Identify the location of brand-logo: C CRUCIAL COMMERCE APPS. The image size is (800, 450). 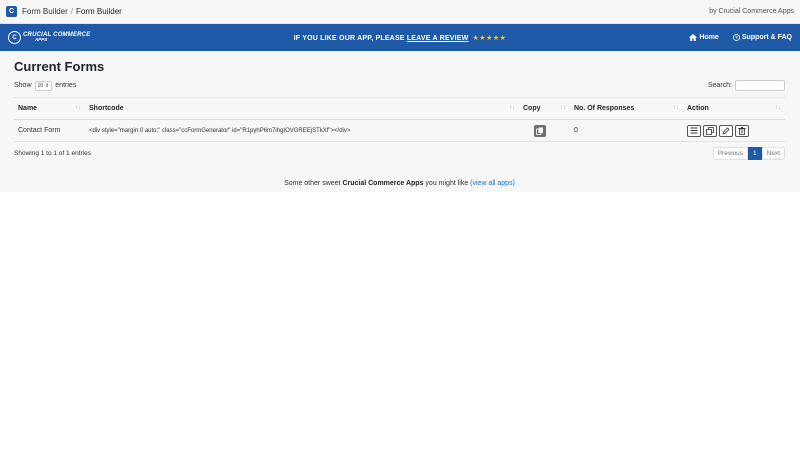
(49, 37).